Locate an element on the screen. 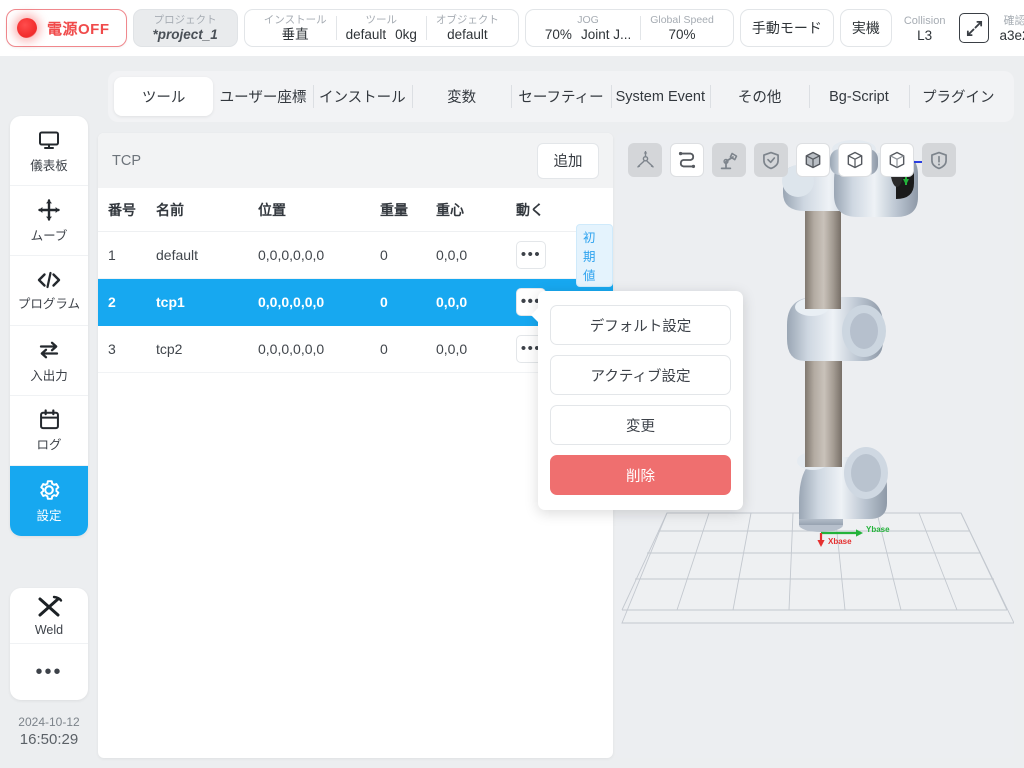 The image size is (1024, 768). sidebar-item-more: ••• is located at coordinates (49, 672).